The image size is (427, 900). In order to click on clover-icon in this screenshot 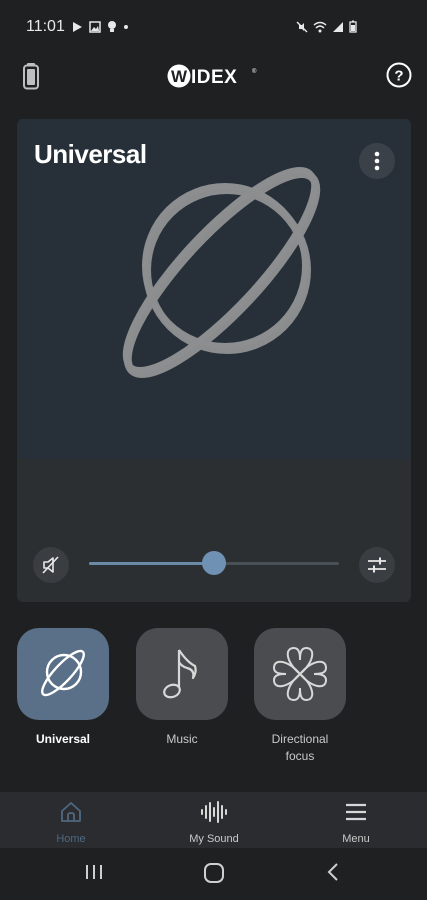, I will do `click(300, 674)`.